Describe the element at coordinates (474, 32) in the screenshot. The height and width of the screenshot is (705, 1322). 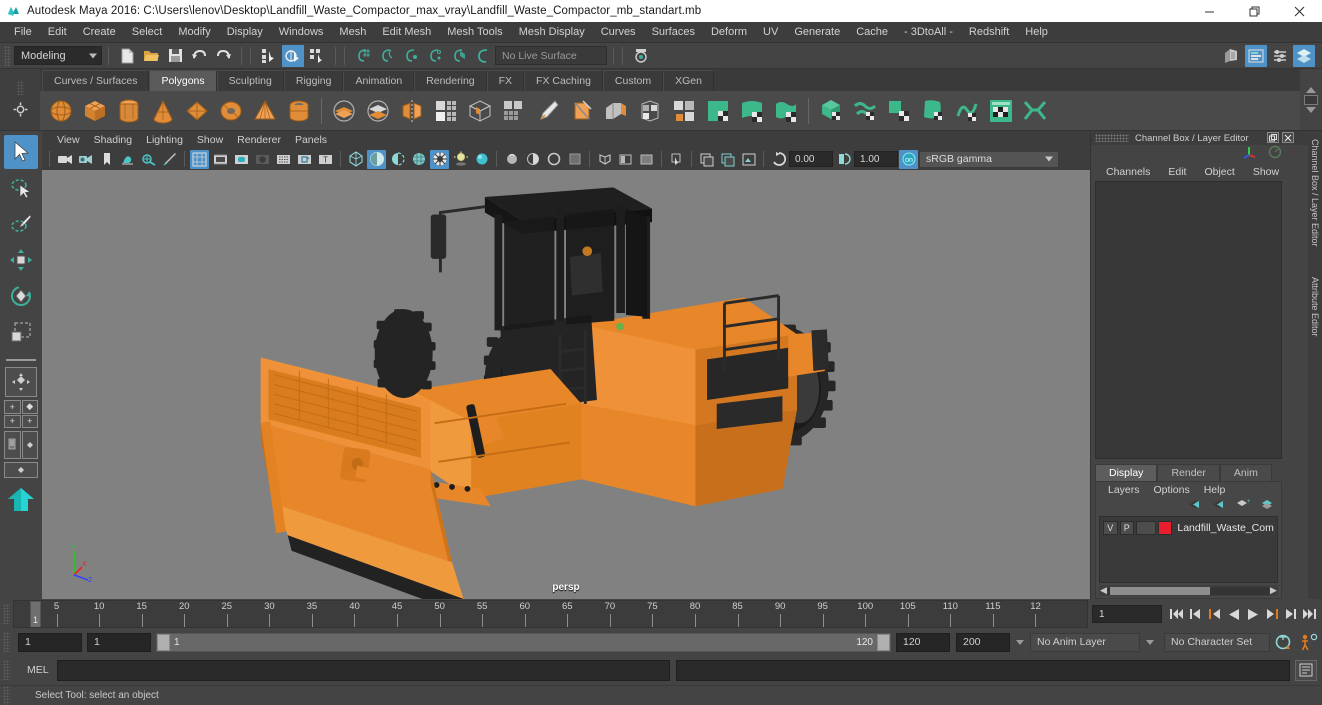
I see `menu-item-mesh-tools: Mesh Tools` at that location.